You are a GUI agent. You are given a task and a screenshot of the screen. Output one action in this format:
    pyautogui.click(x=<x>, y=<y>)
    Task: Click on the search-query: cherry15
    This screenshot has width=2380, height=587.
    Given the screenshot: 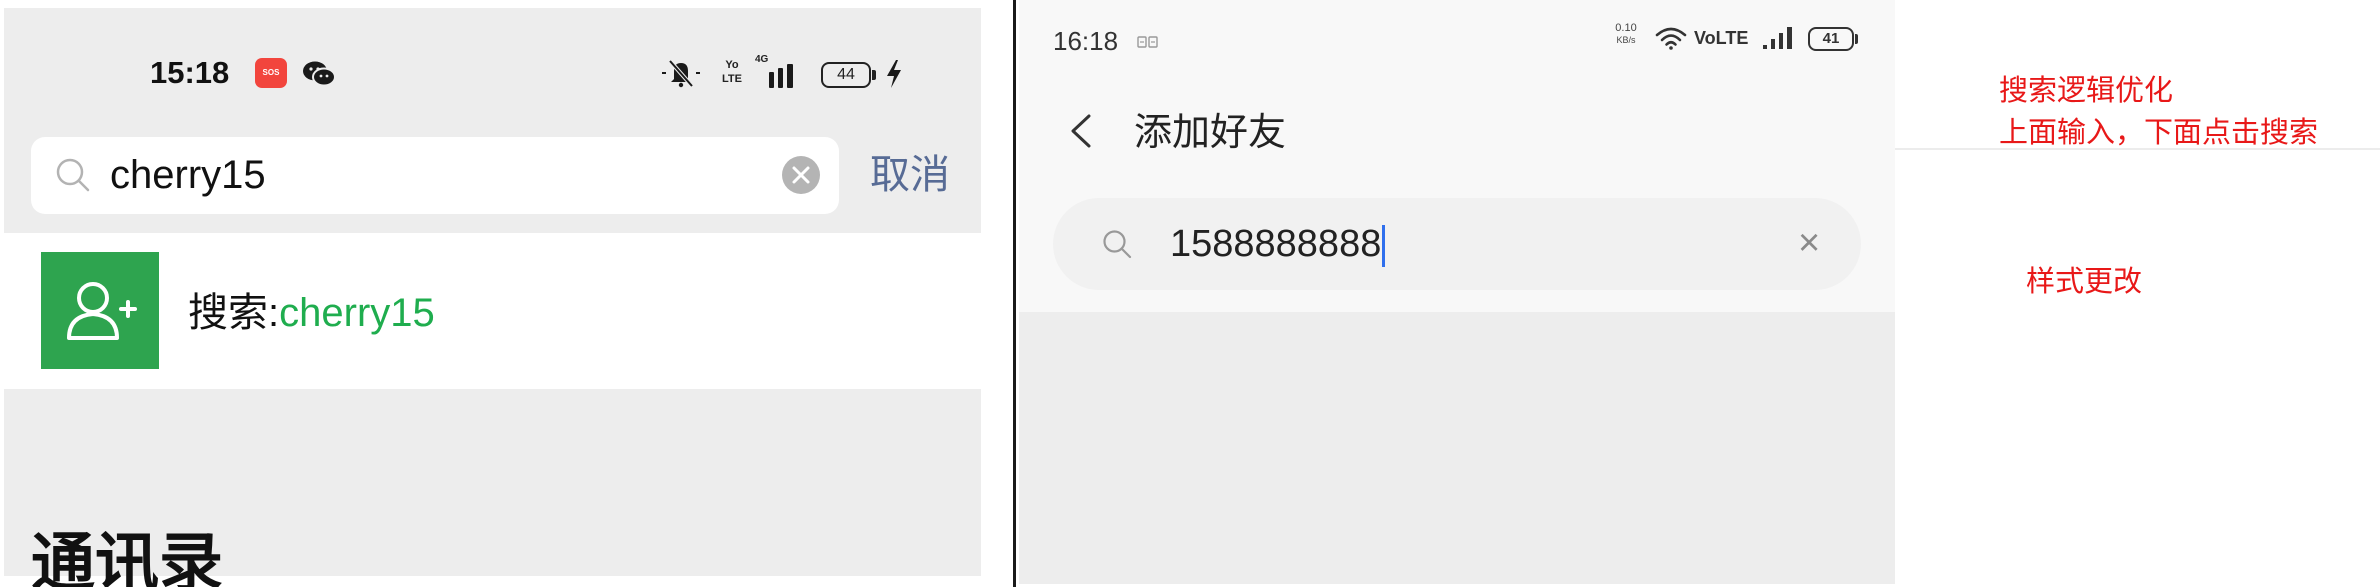 What is the action you would take?
    pyautogui.click(x=188, y=175)
    